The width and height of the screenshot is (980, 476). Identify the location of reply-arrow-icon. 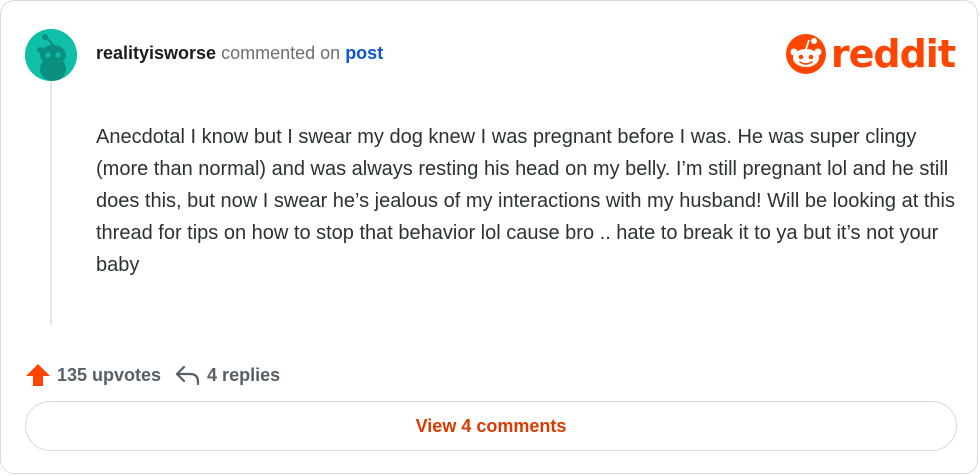
(187, 375).